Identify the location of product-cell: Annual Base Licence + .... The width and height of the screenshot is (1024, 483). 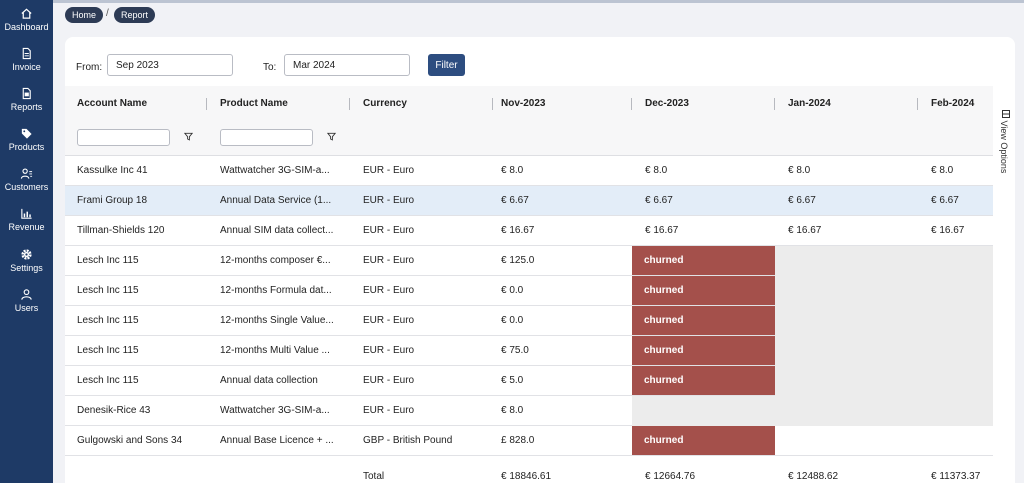
(277, 440).